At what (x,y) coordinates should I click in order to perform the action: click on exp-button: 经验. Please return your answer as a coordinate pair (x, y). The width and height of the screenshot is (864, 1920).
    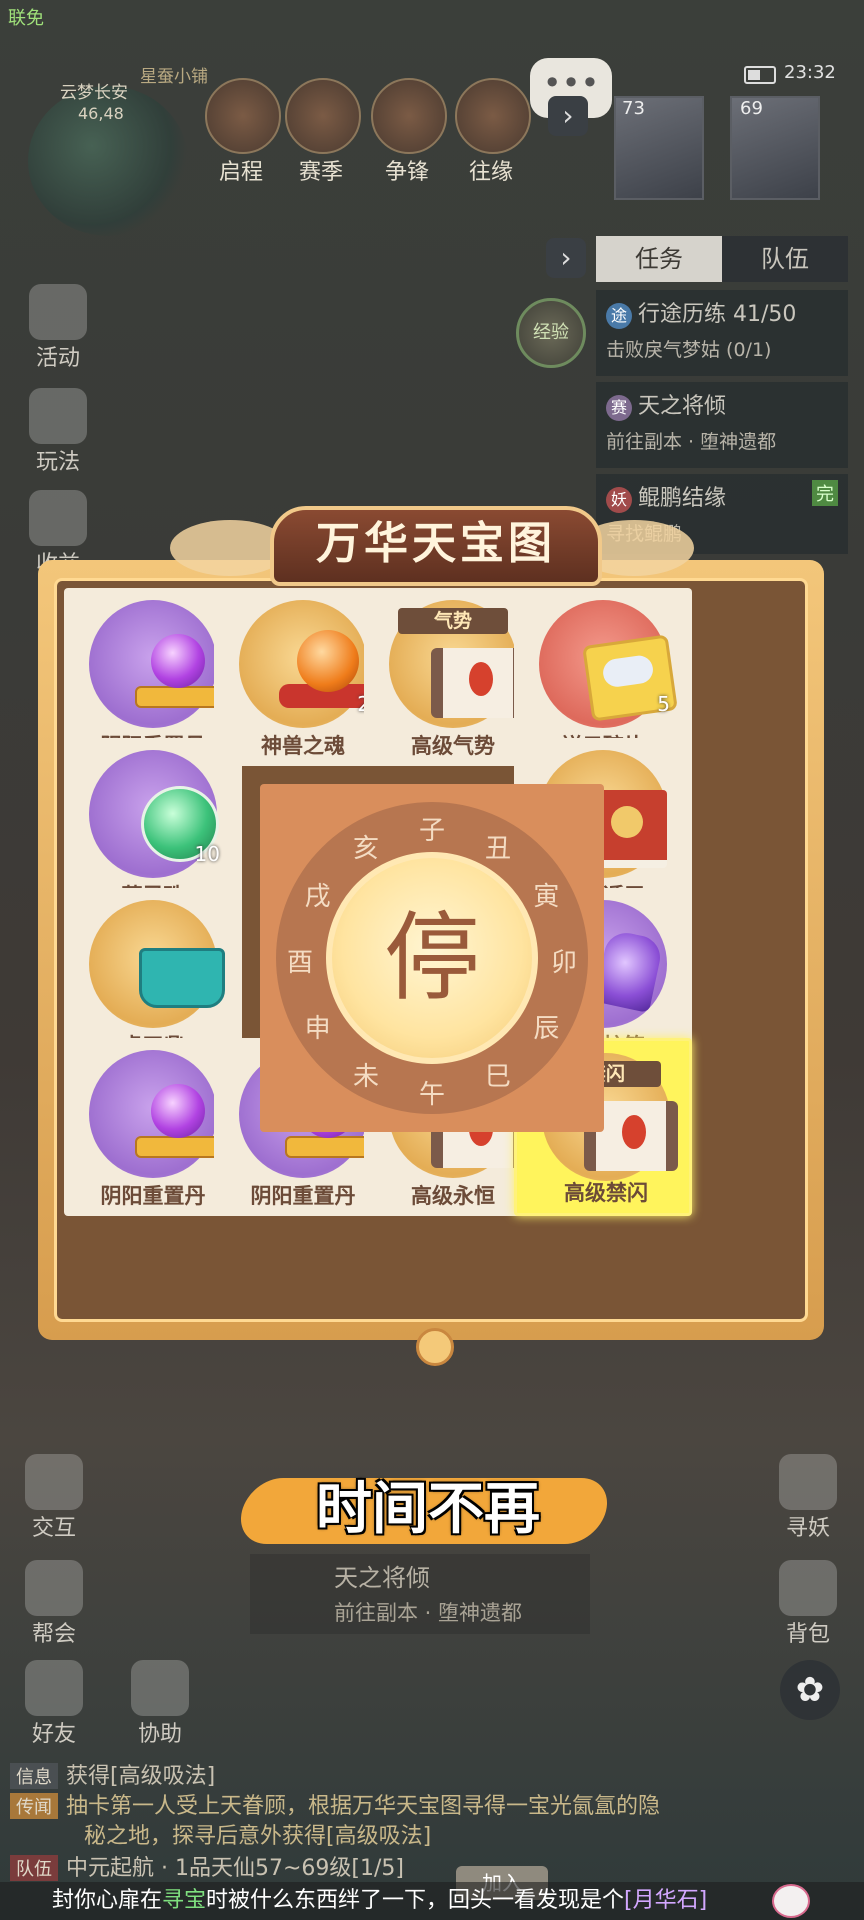
    Looking at the image, I should click on (551, 333).